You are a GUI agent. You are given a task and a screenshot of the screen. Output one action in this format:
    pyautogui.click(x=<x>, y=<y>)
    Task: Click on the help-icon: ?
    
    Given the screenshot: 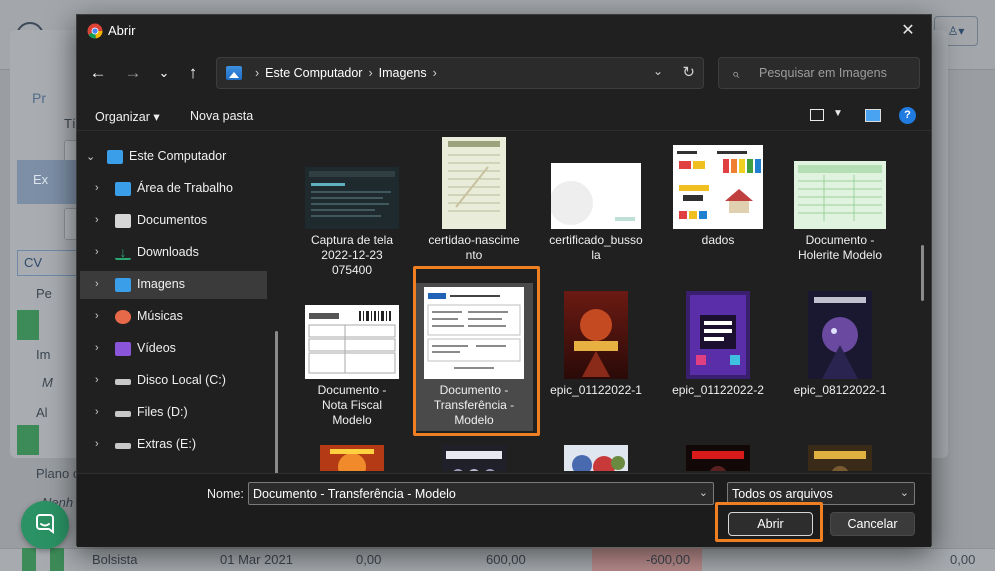 What is the action you would take?
    pyautogui.click(x=907, y=115)
    